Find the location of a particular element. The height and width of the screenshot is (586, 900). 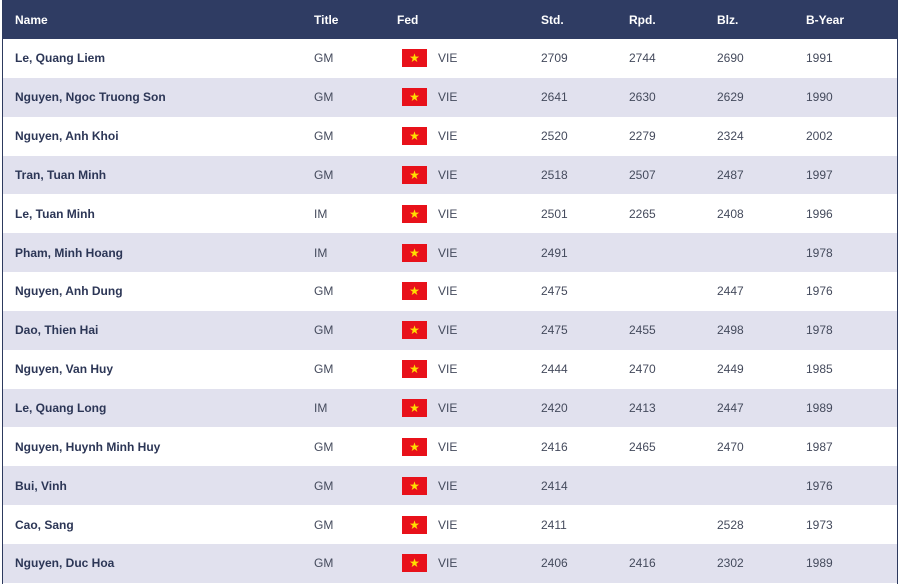

rapid-rating: 2630 is located at coordinates (642, 97).